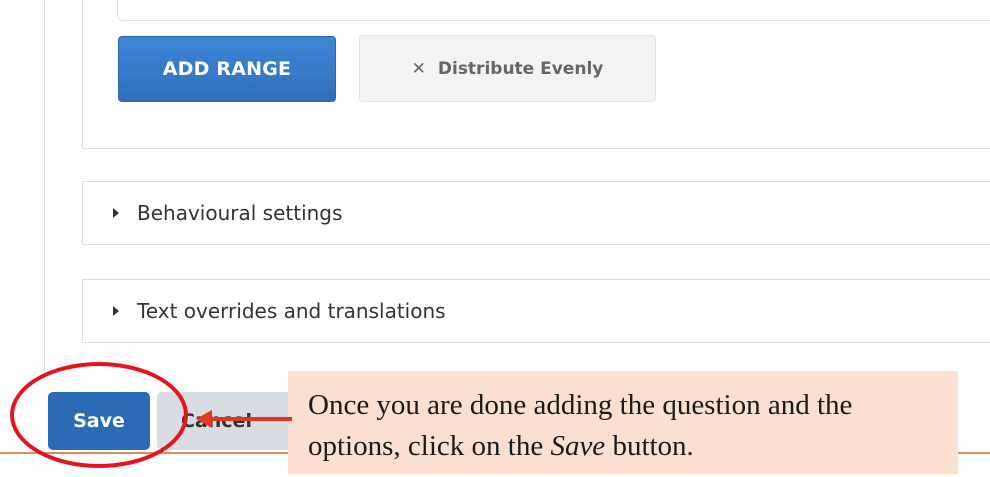  I want to click on callout-text-end: button., so click(649, 446).